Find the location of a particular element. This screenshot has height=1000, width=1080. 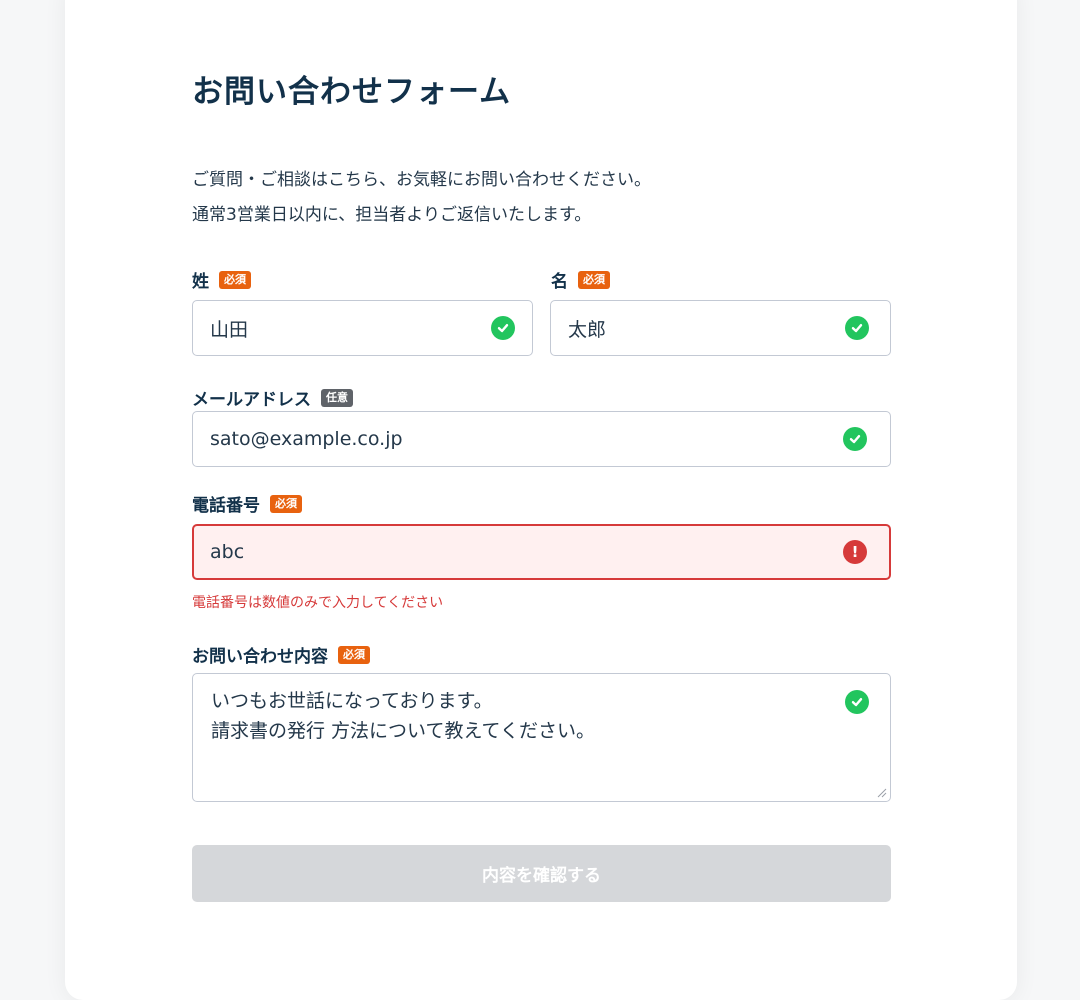

message-line-1: いつもお世話になっております。 is located at coordinates (352, 701).